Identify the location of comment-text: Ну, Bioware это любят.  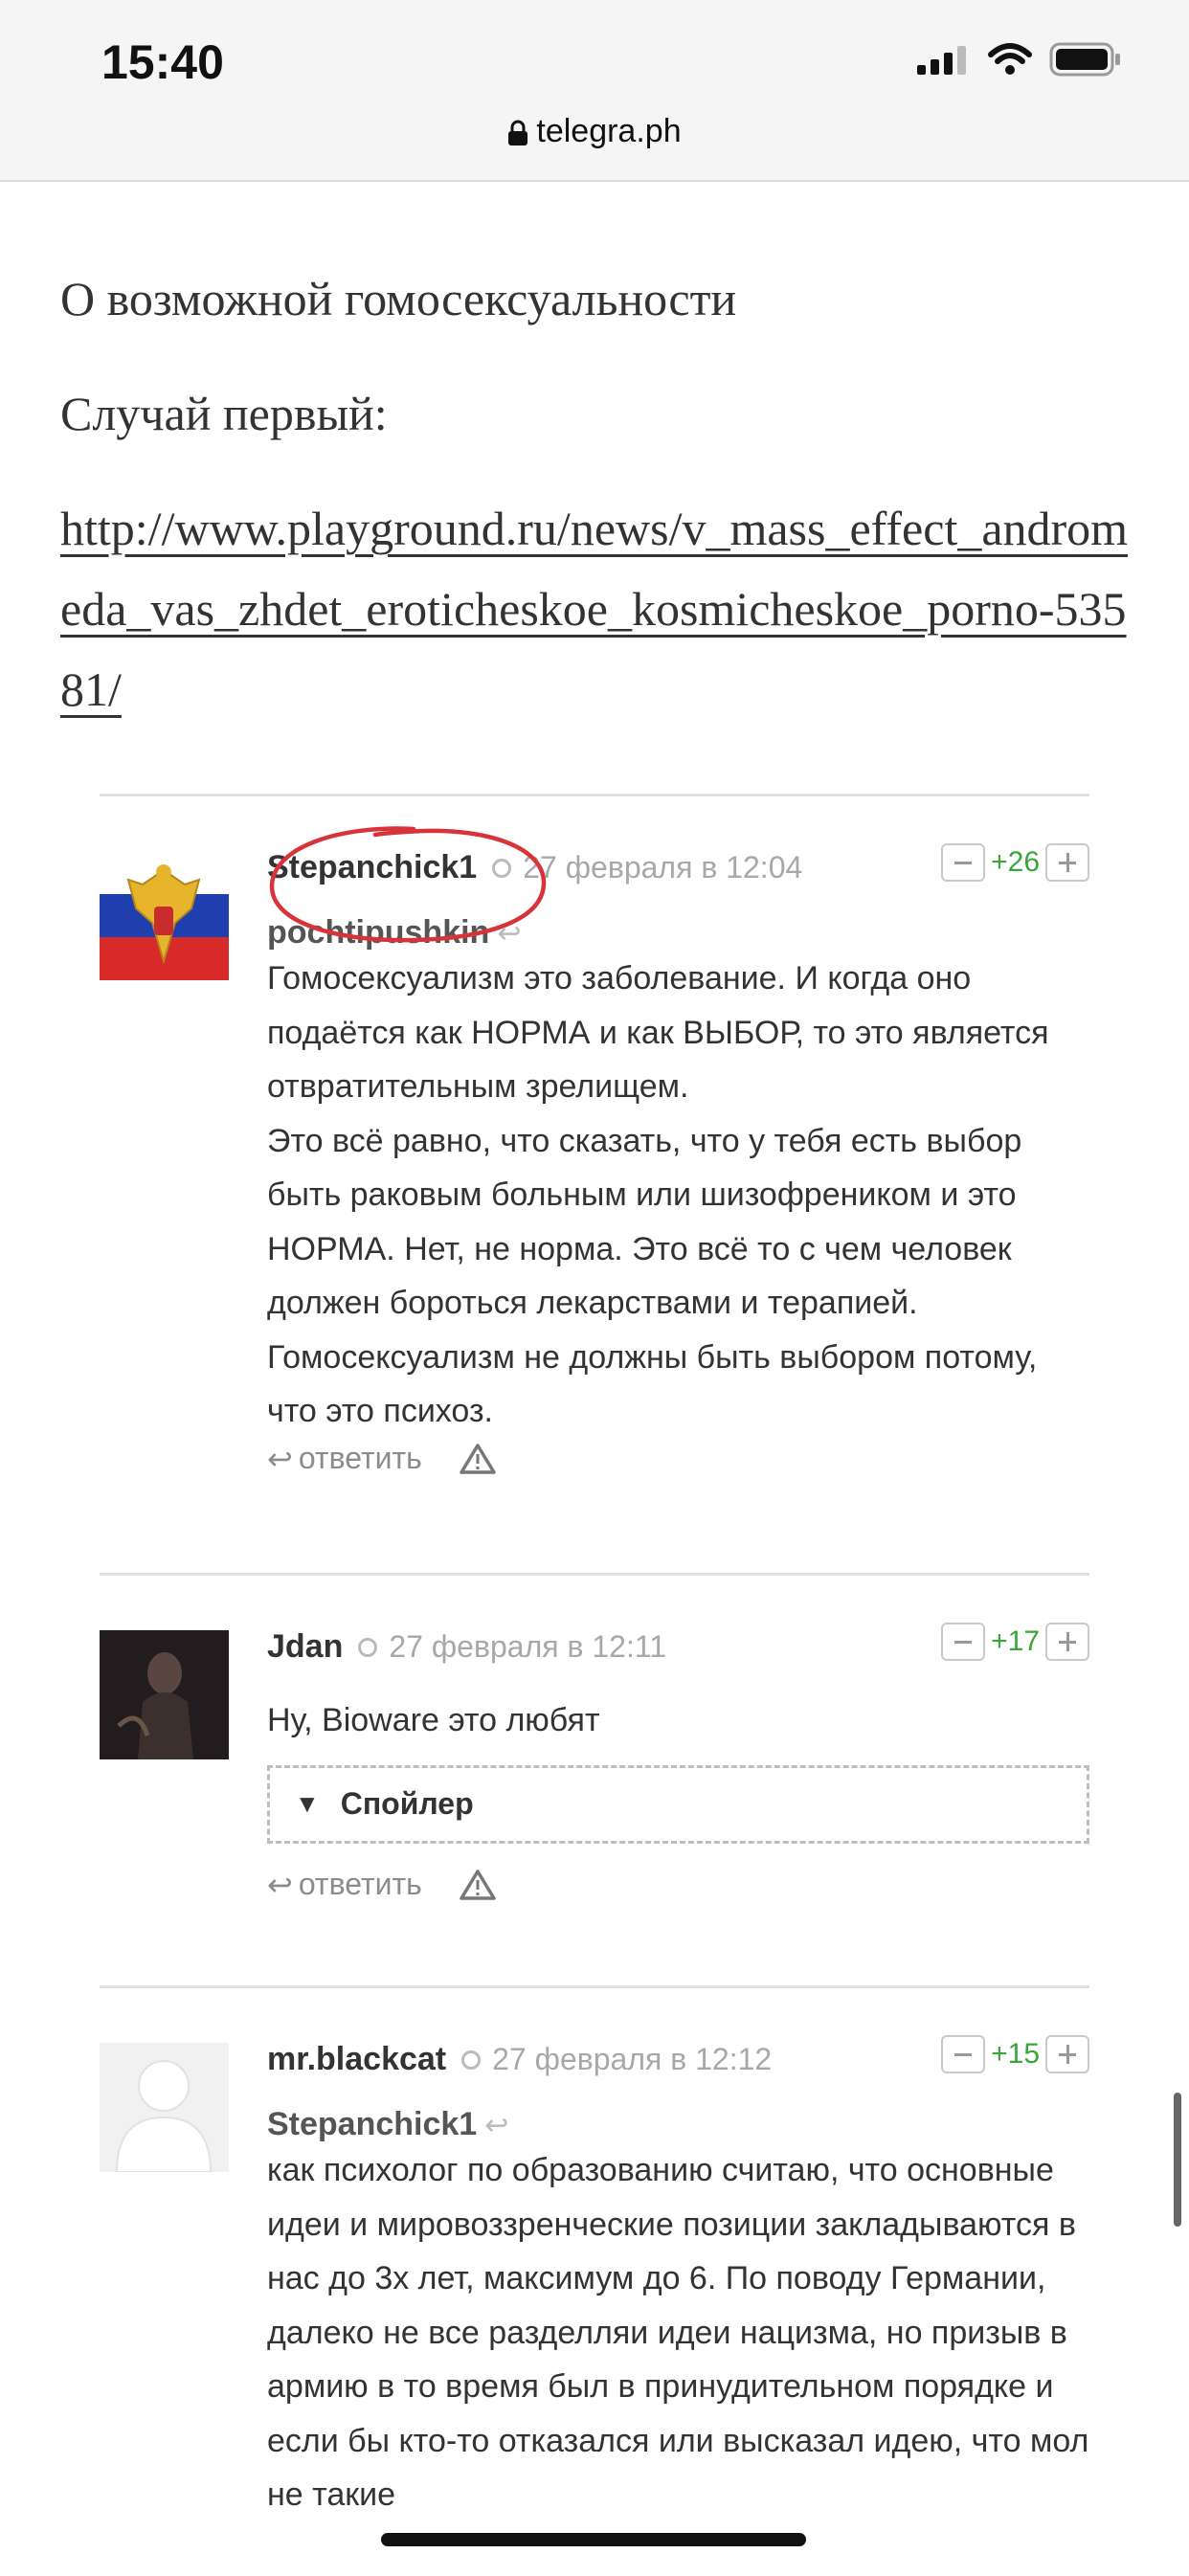
(433, 1720).